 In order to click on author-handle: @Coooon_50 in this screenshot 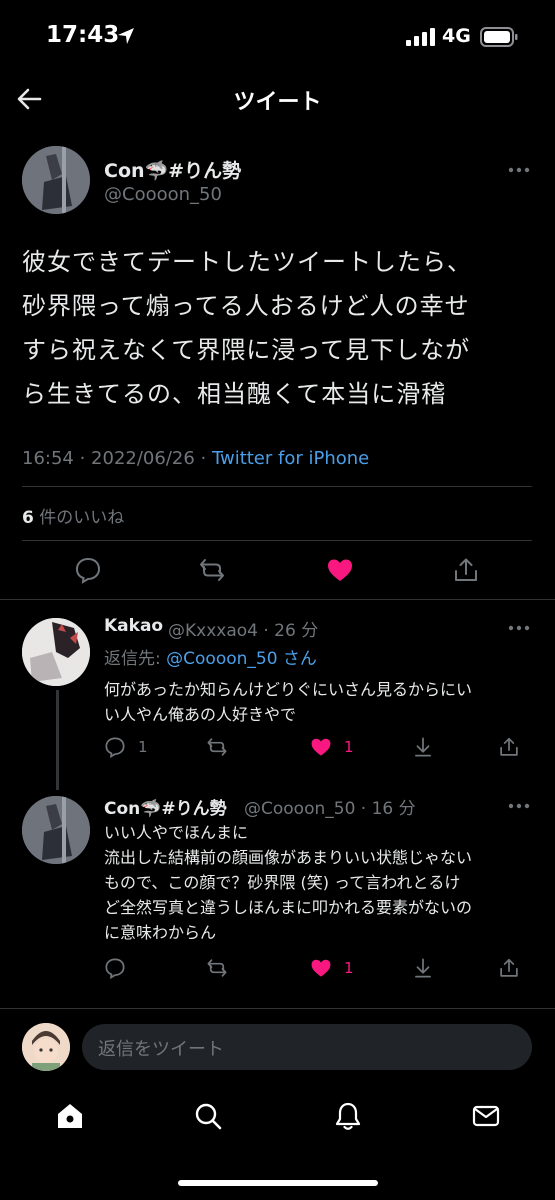, I will do `click(163, 194)`.